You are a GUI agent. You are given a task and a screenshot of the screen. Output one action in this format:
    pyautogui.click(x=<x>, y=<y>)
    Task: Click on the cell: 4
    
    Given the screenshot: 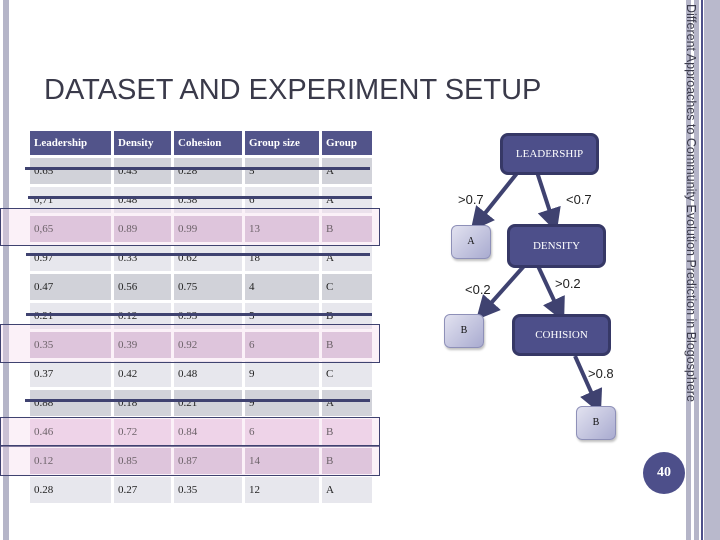 What is the action you would take?
    pyautogui.click(x=282, y=287)
    